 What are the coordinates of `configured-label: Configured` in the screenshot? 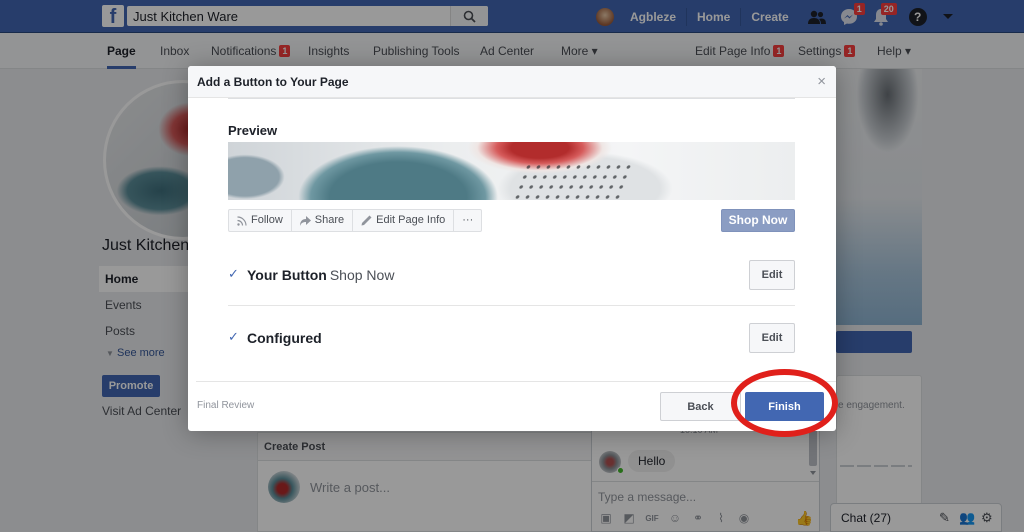 It's located at (284, 338).